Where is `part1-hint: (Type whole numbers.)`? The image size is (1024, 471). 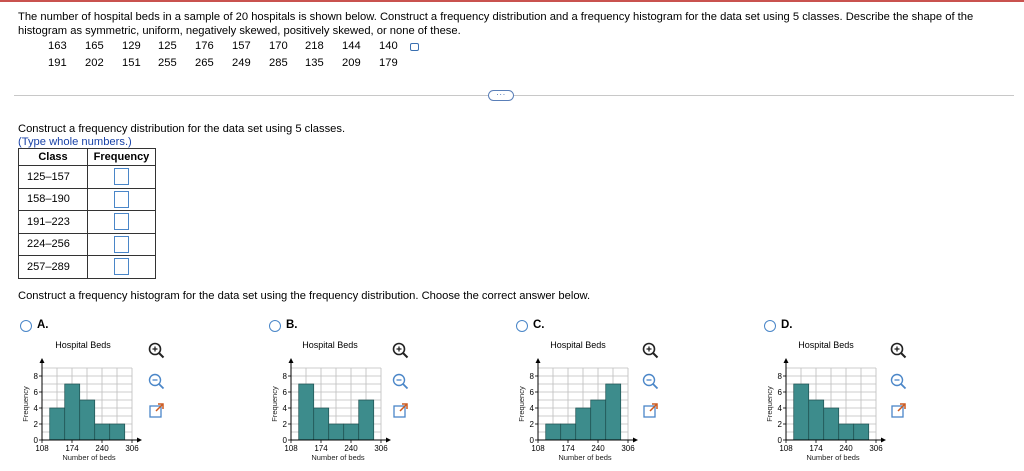
part1-hint: (Type whole numbers.) is located at coordinates (75, 142).